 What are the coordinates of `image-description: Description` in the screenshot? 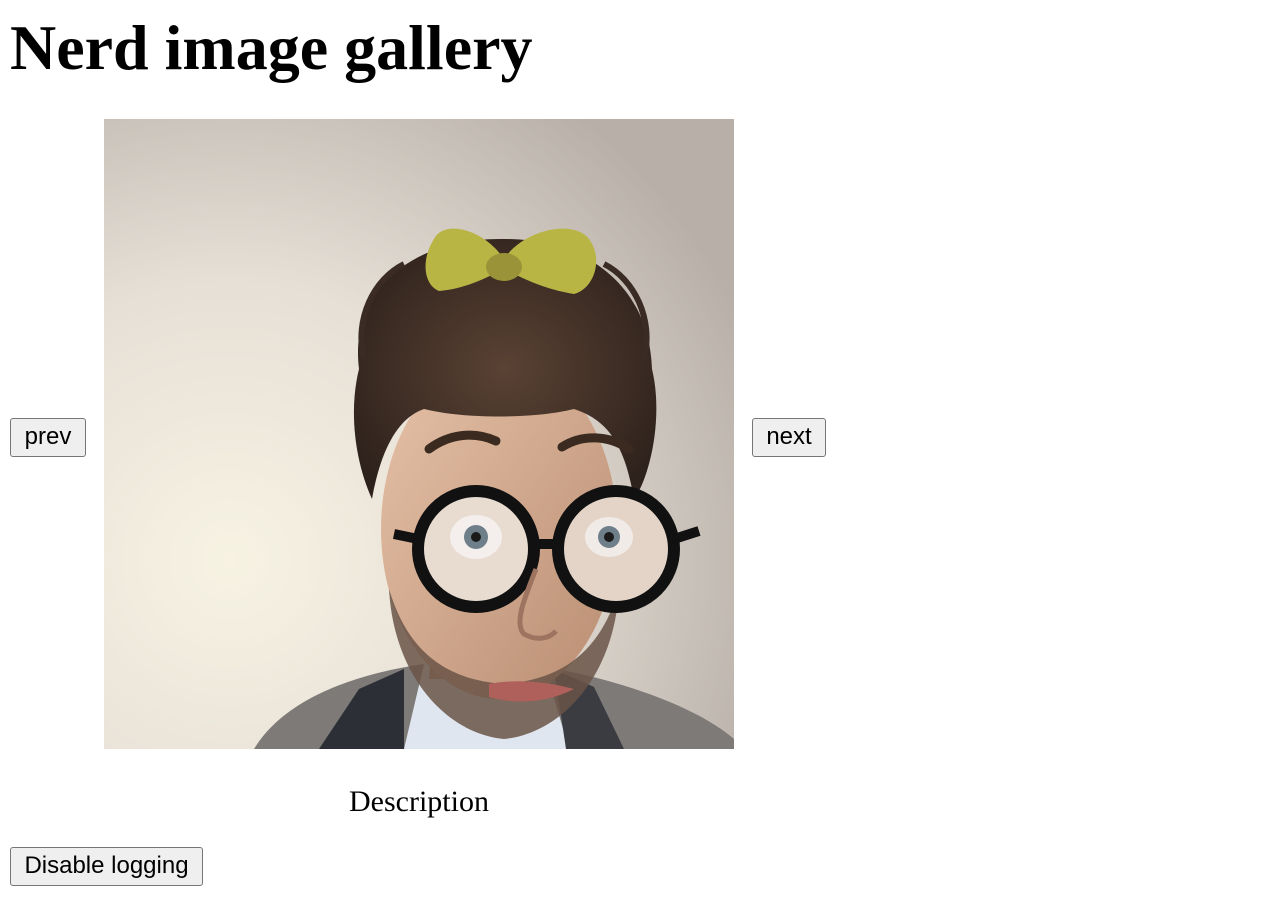 It's located at (419, 801).